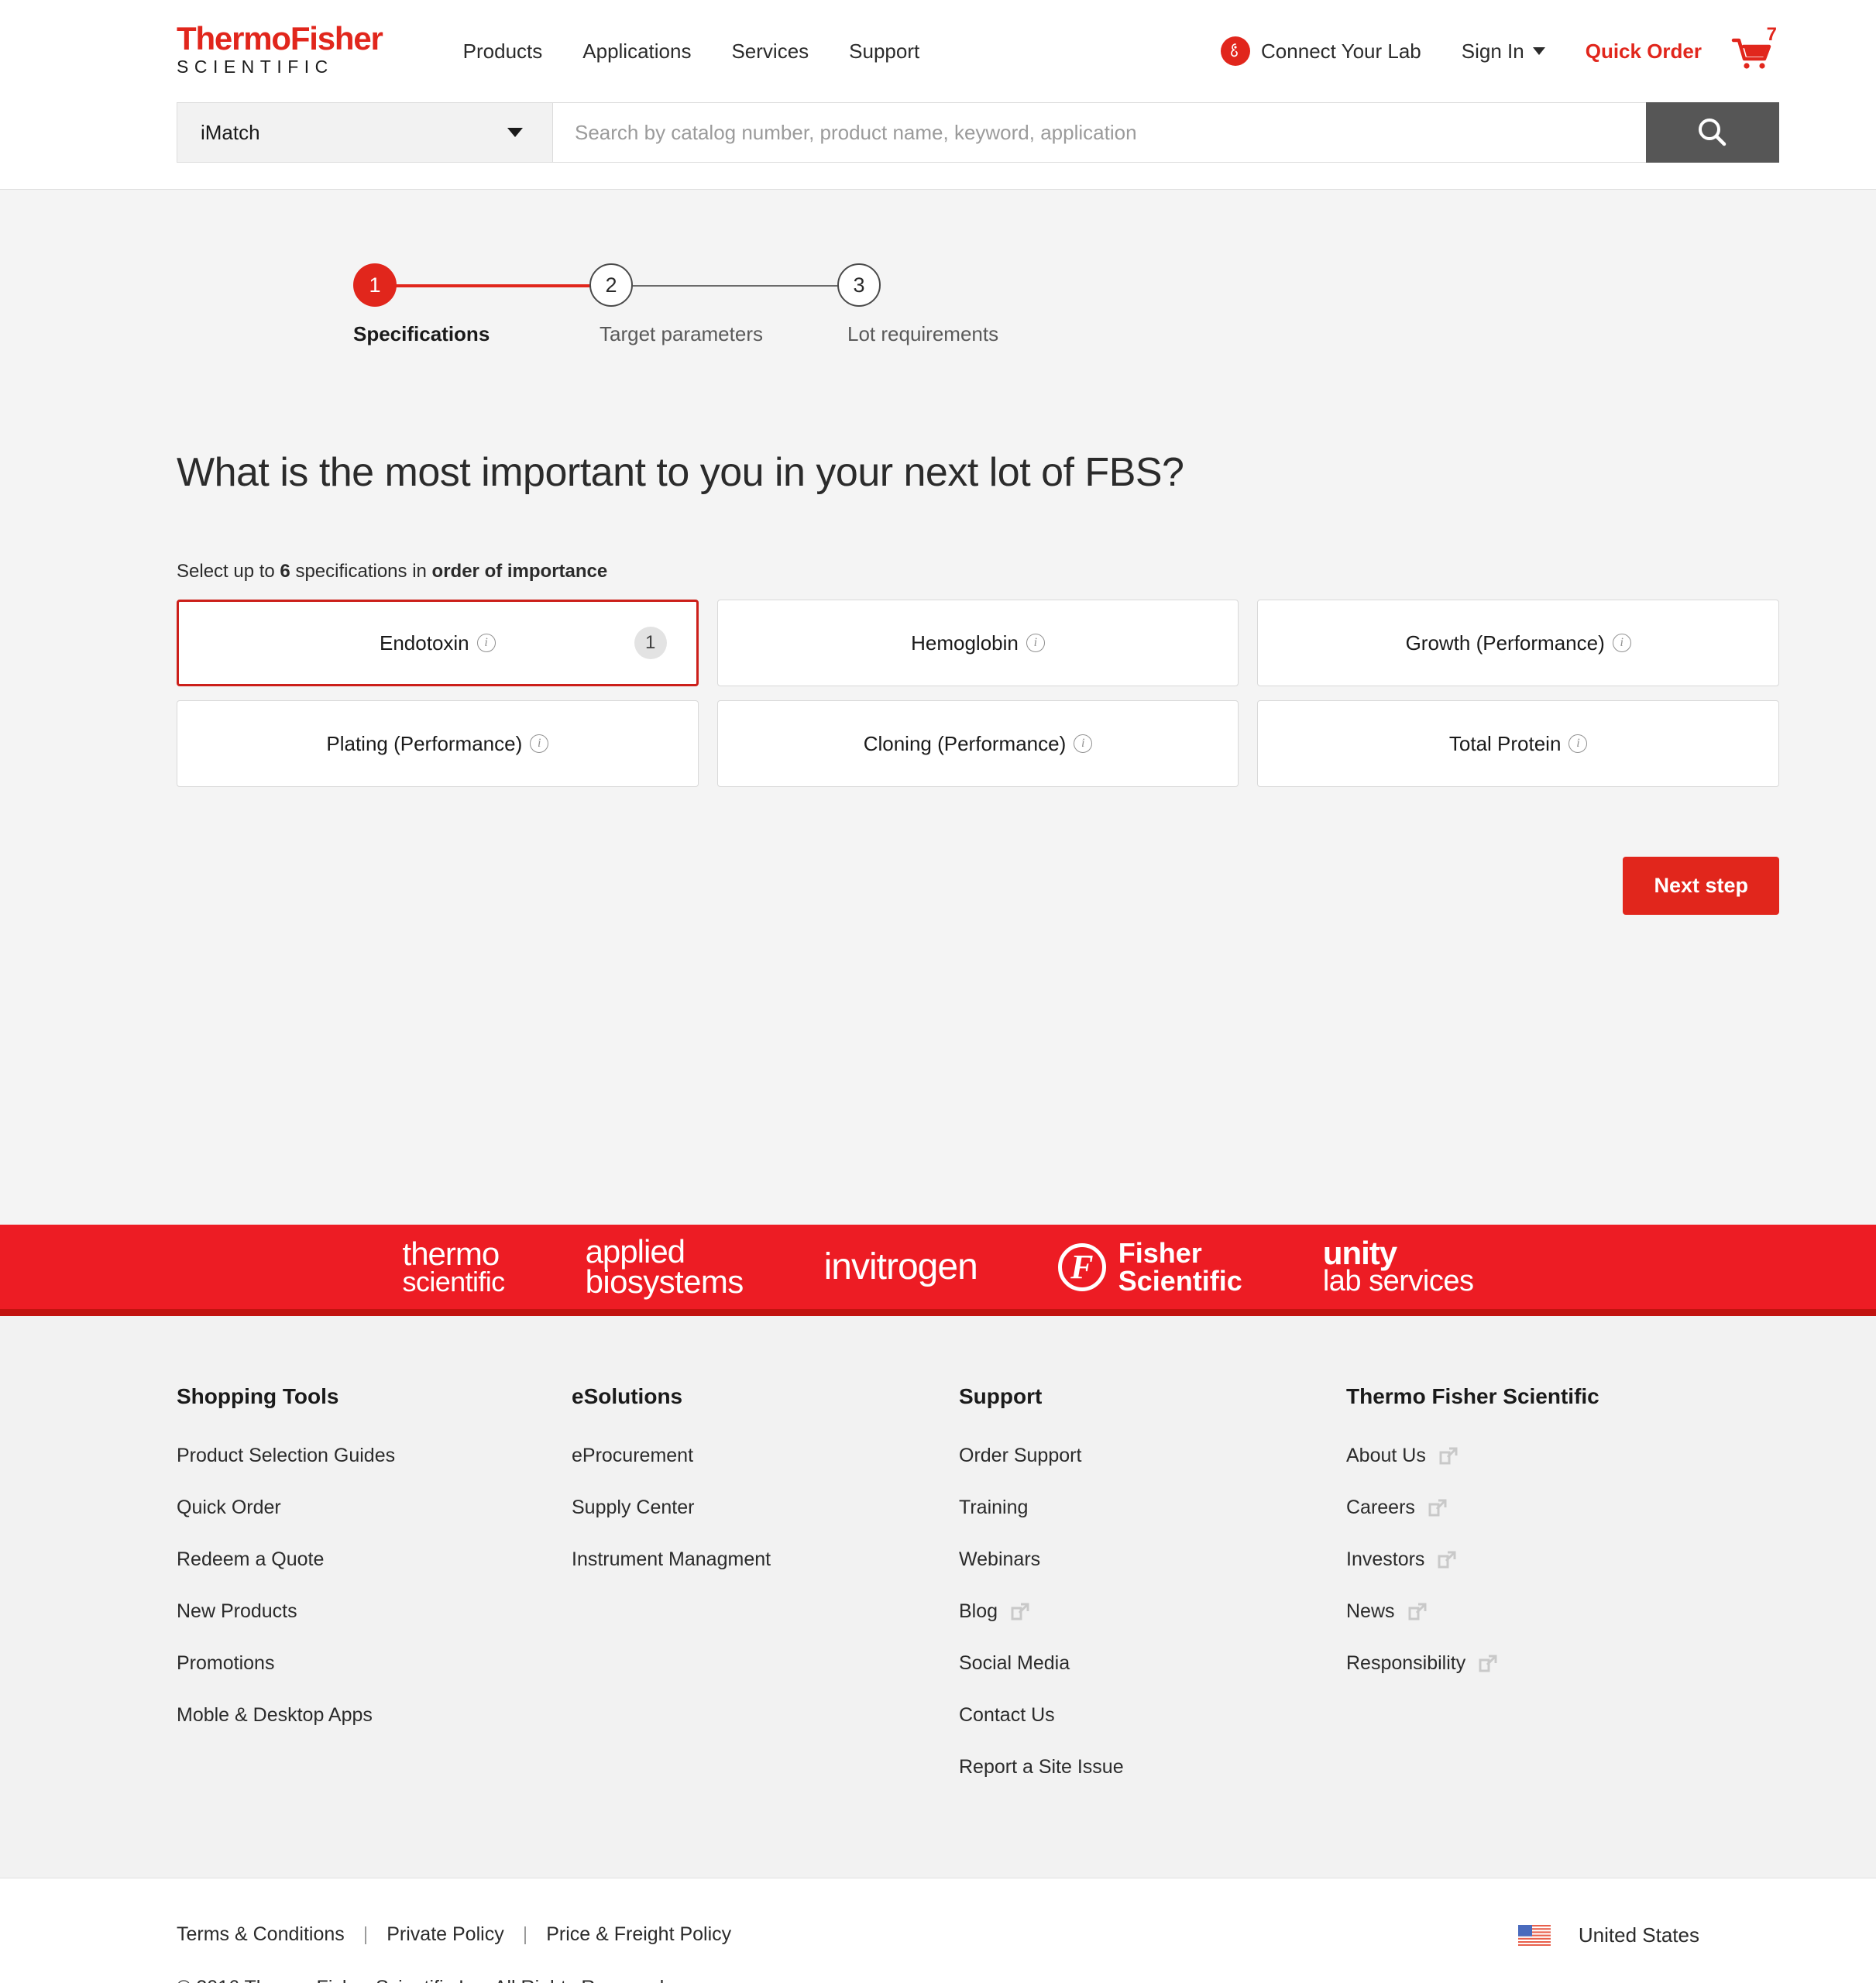  I want to click on connect-your-lab-button: Connect Your Lab, so click(1321, 51).